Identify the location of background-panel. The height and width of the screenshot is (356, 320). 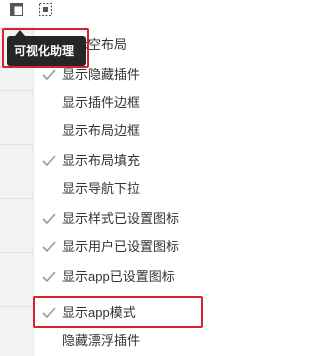
(16, 191).